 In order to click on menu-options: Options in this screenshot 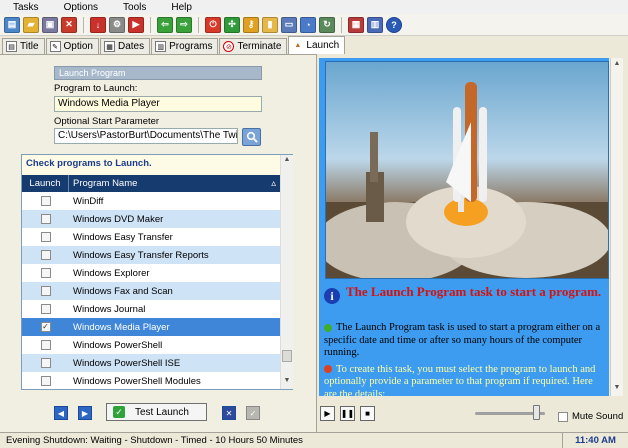, I will do `click(80, 7)`.